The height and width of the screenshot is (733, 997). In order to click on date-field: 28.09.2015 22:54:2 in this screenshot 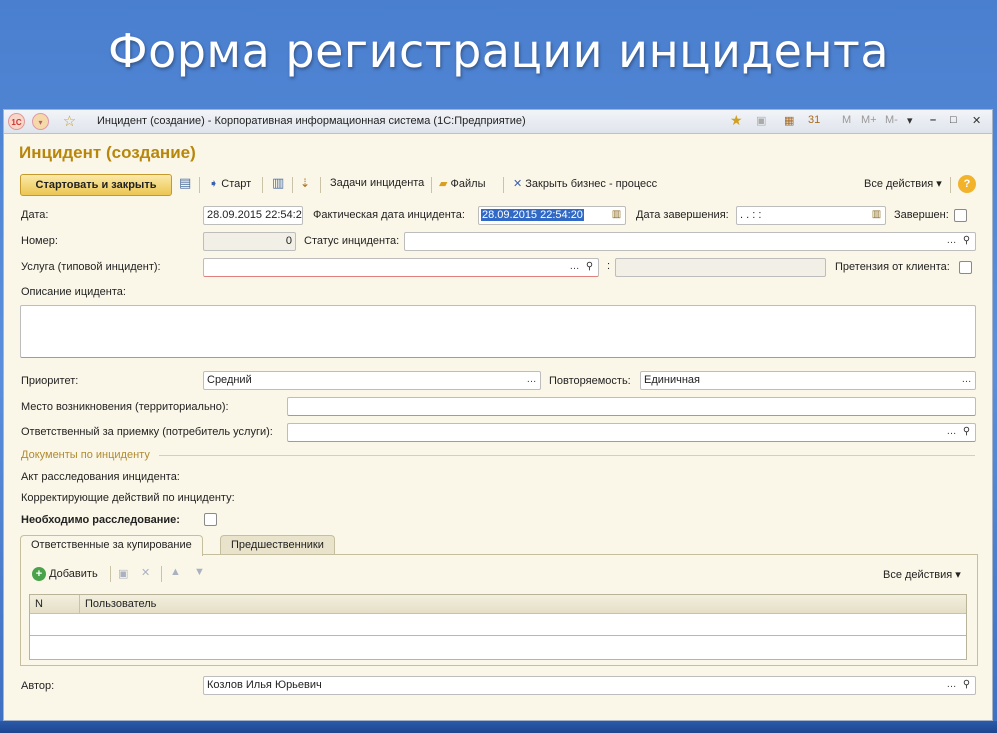, I will do `click(253, 215)`.